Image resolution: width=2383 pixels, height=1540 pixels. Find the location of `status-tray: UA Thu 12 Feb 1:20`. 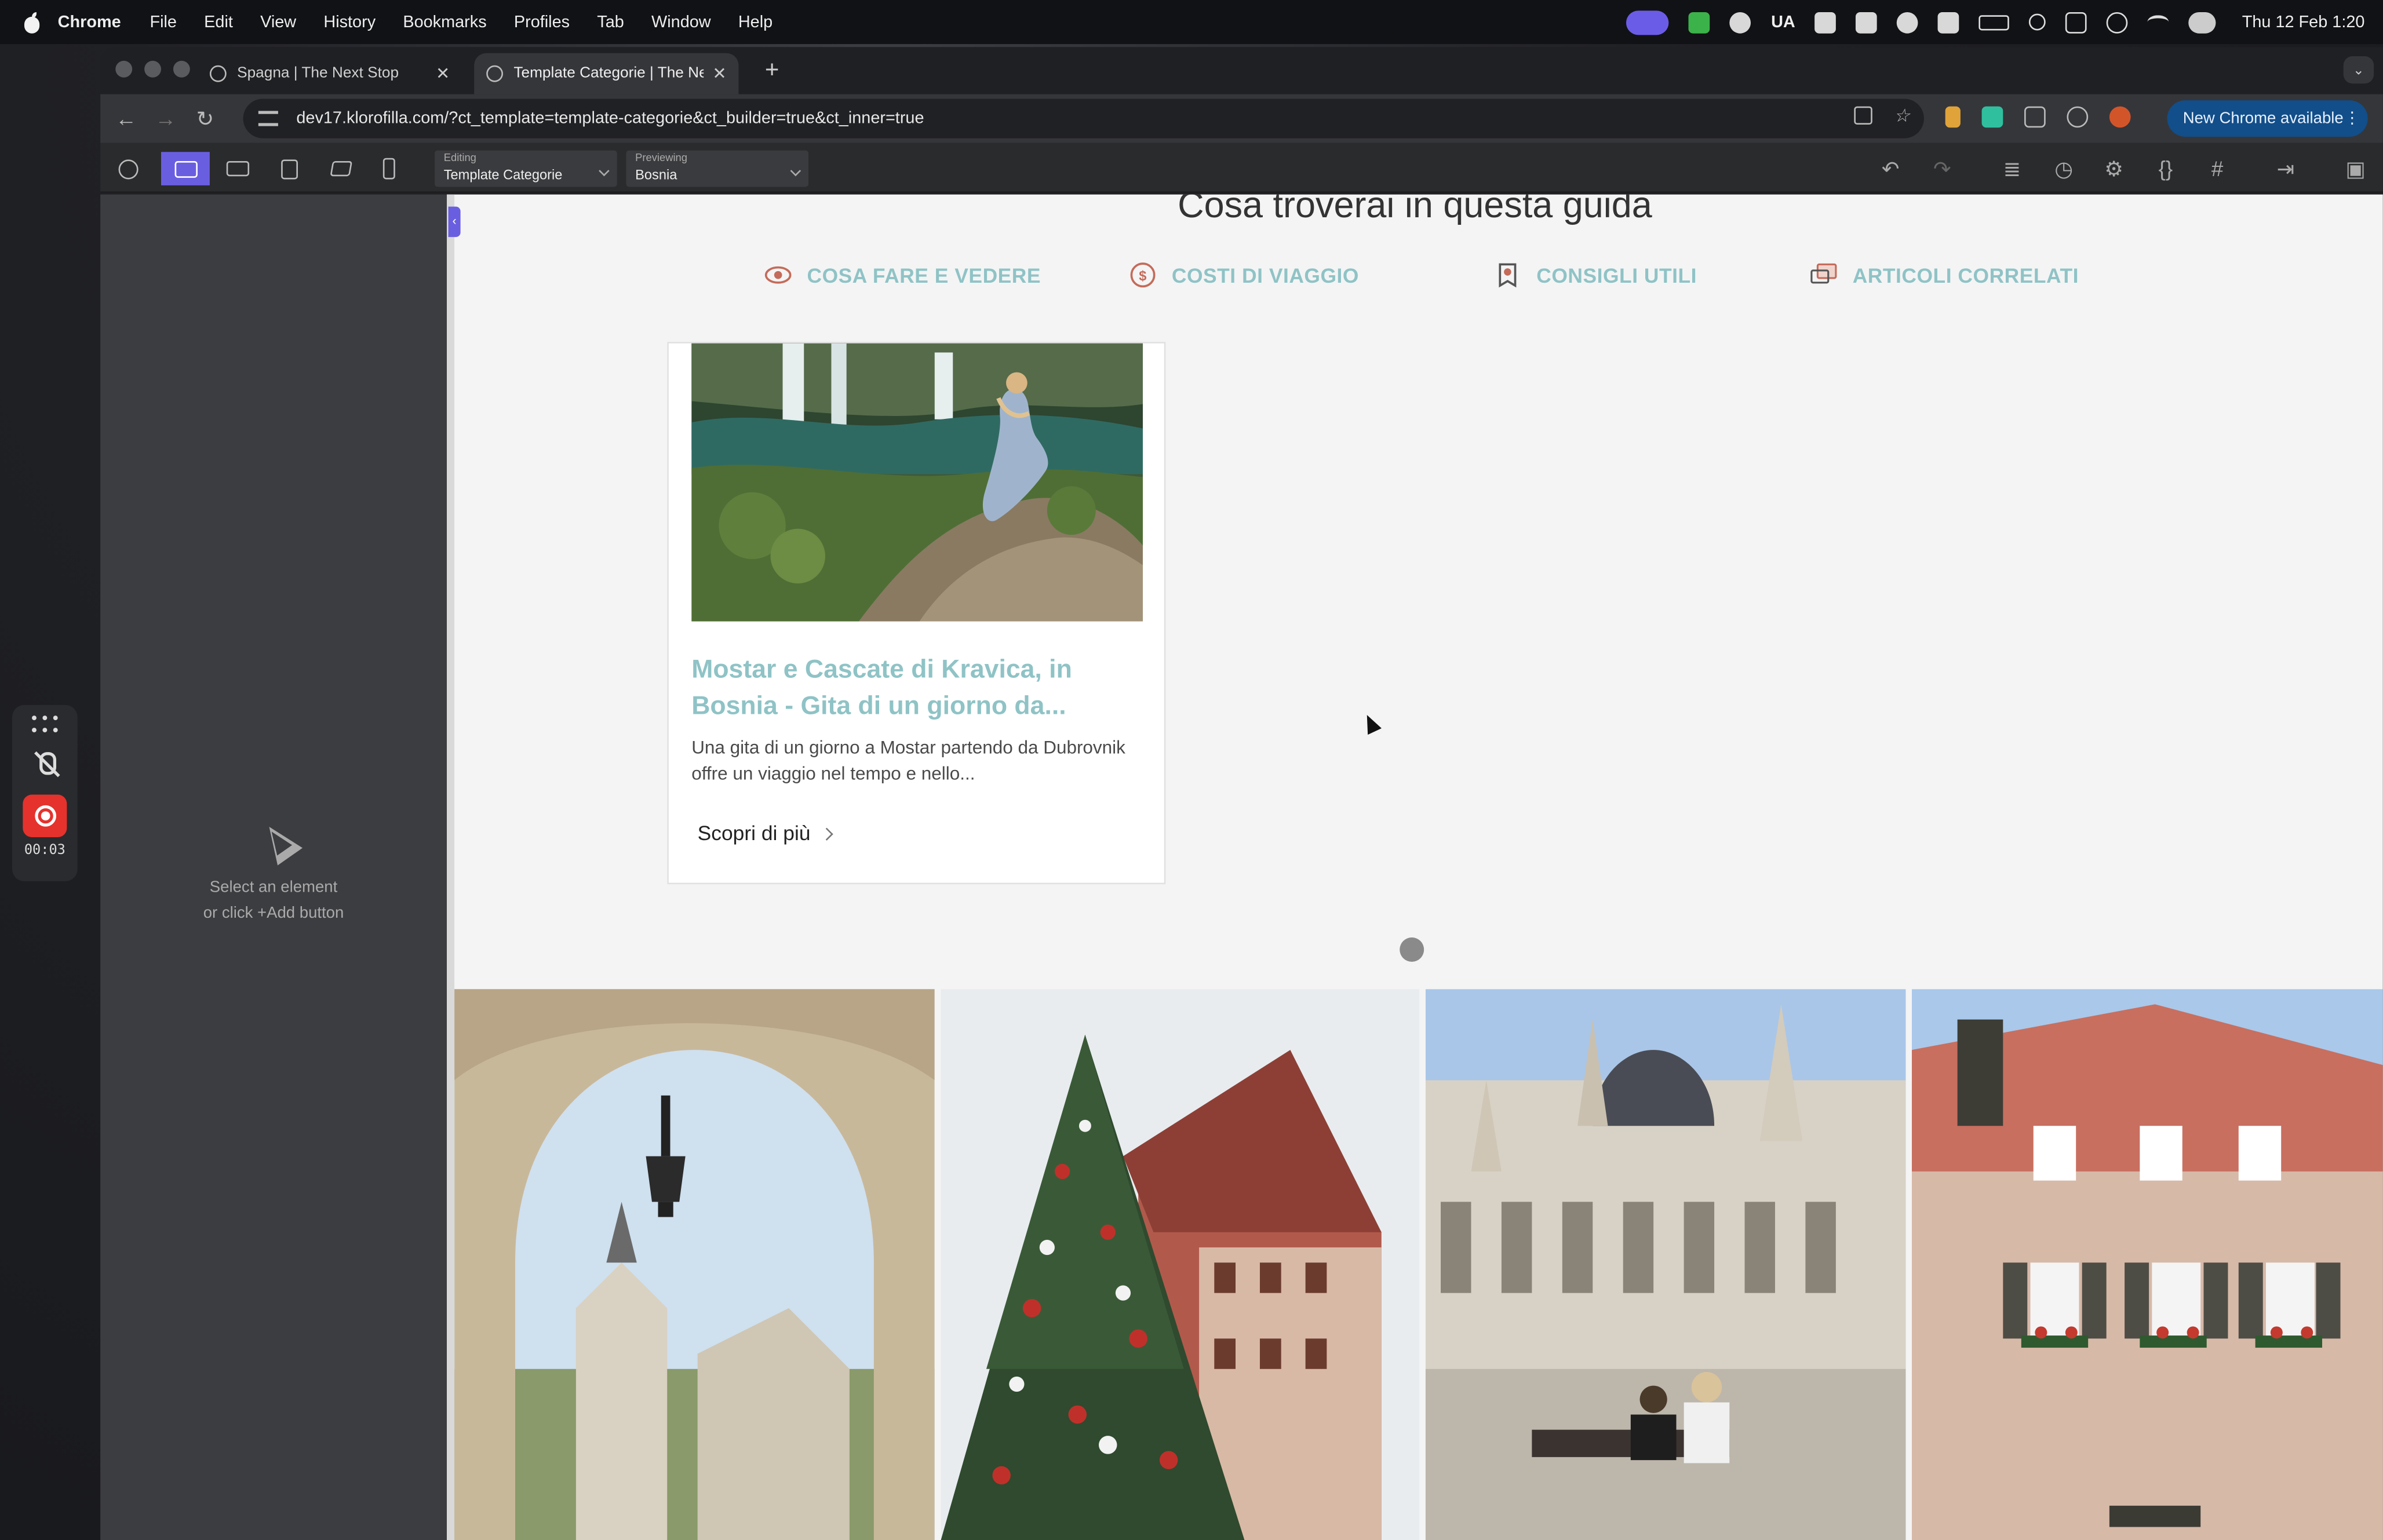

status-tray: UA Thu 12 Feb 1:20 is located at coordinates (1996, 22).